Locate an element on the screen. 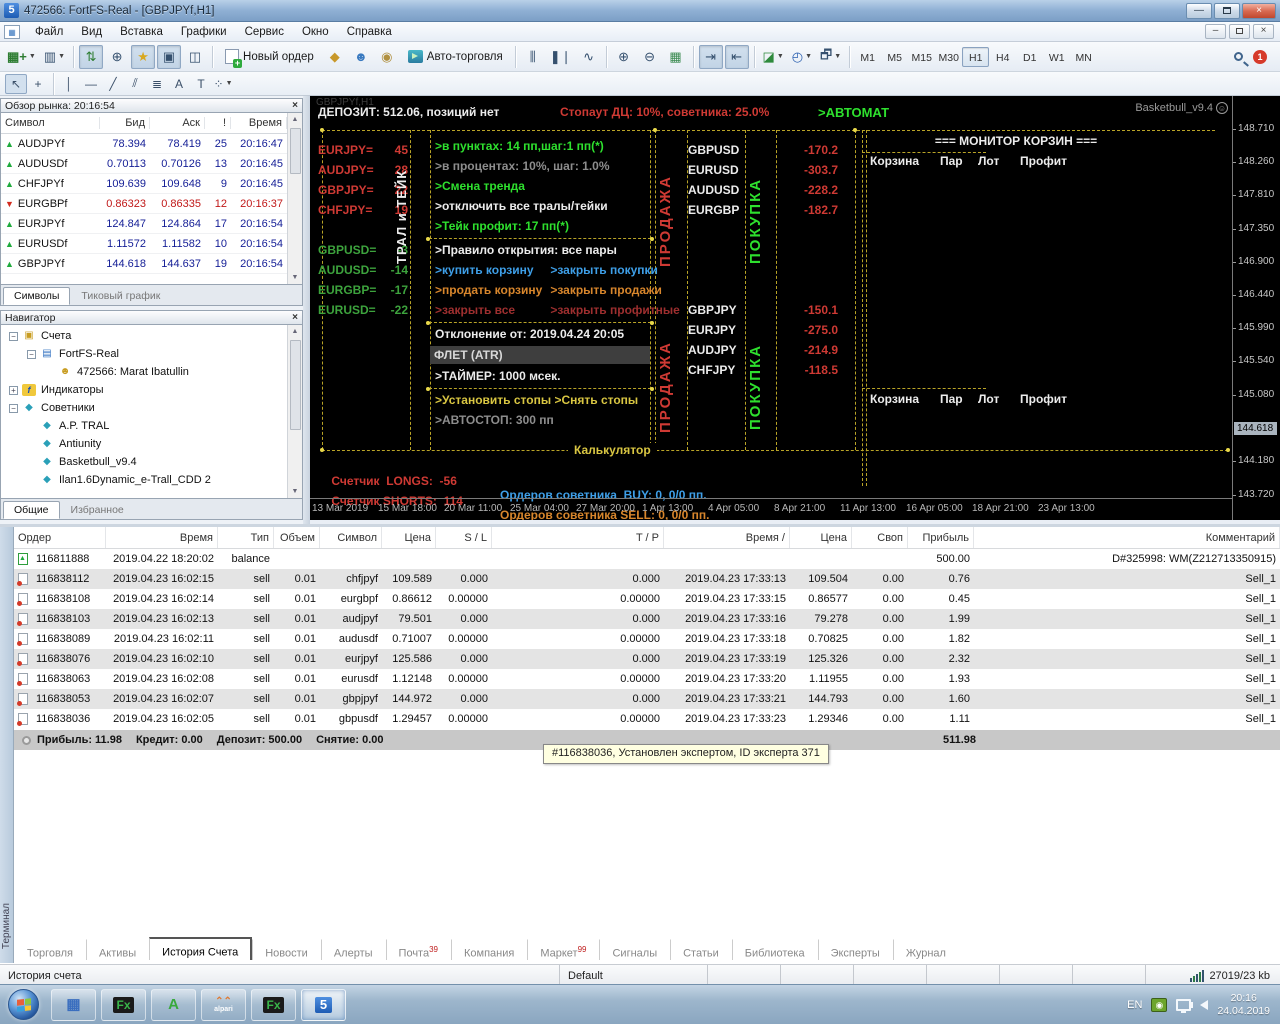 The image size is (1280, 1024). column-tp: T / P is located at coordinates (578, 537).